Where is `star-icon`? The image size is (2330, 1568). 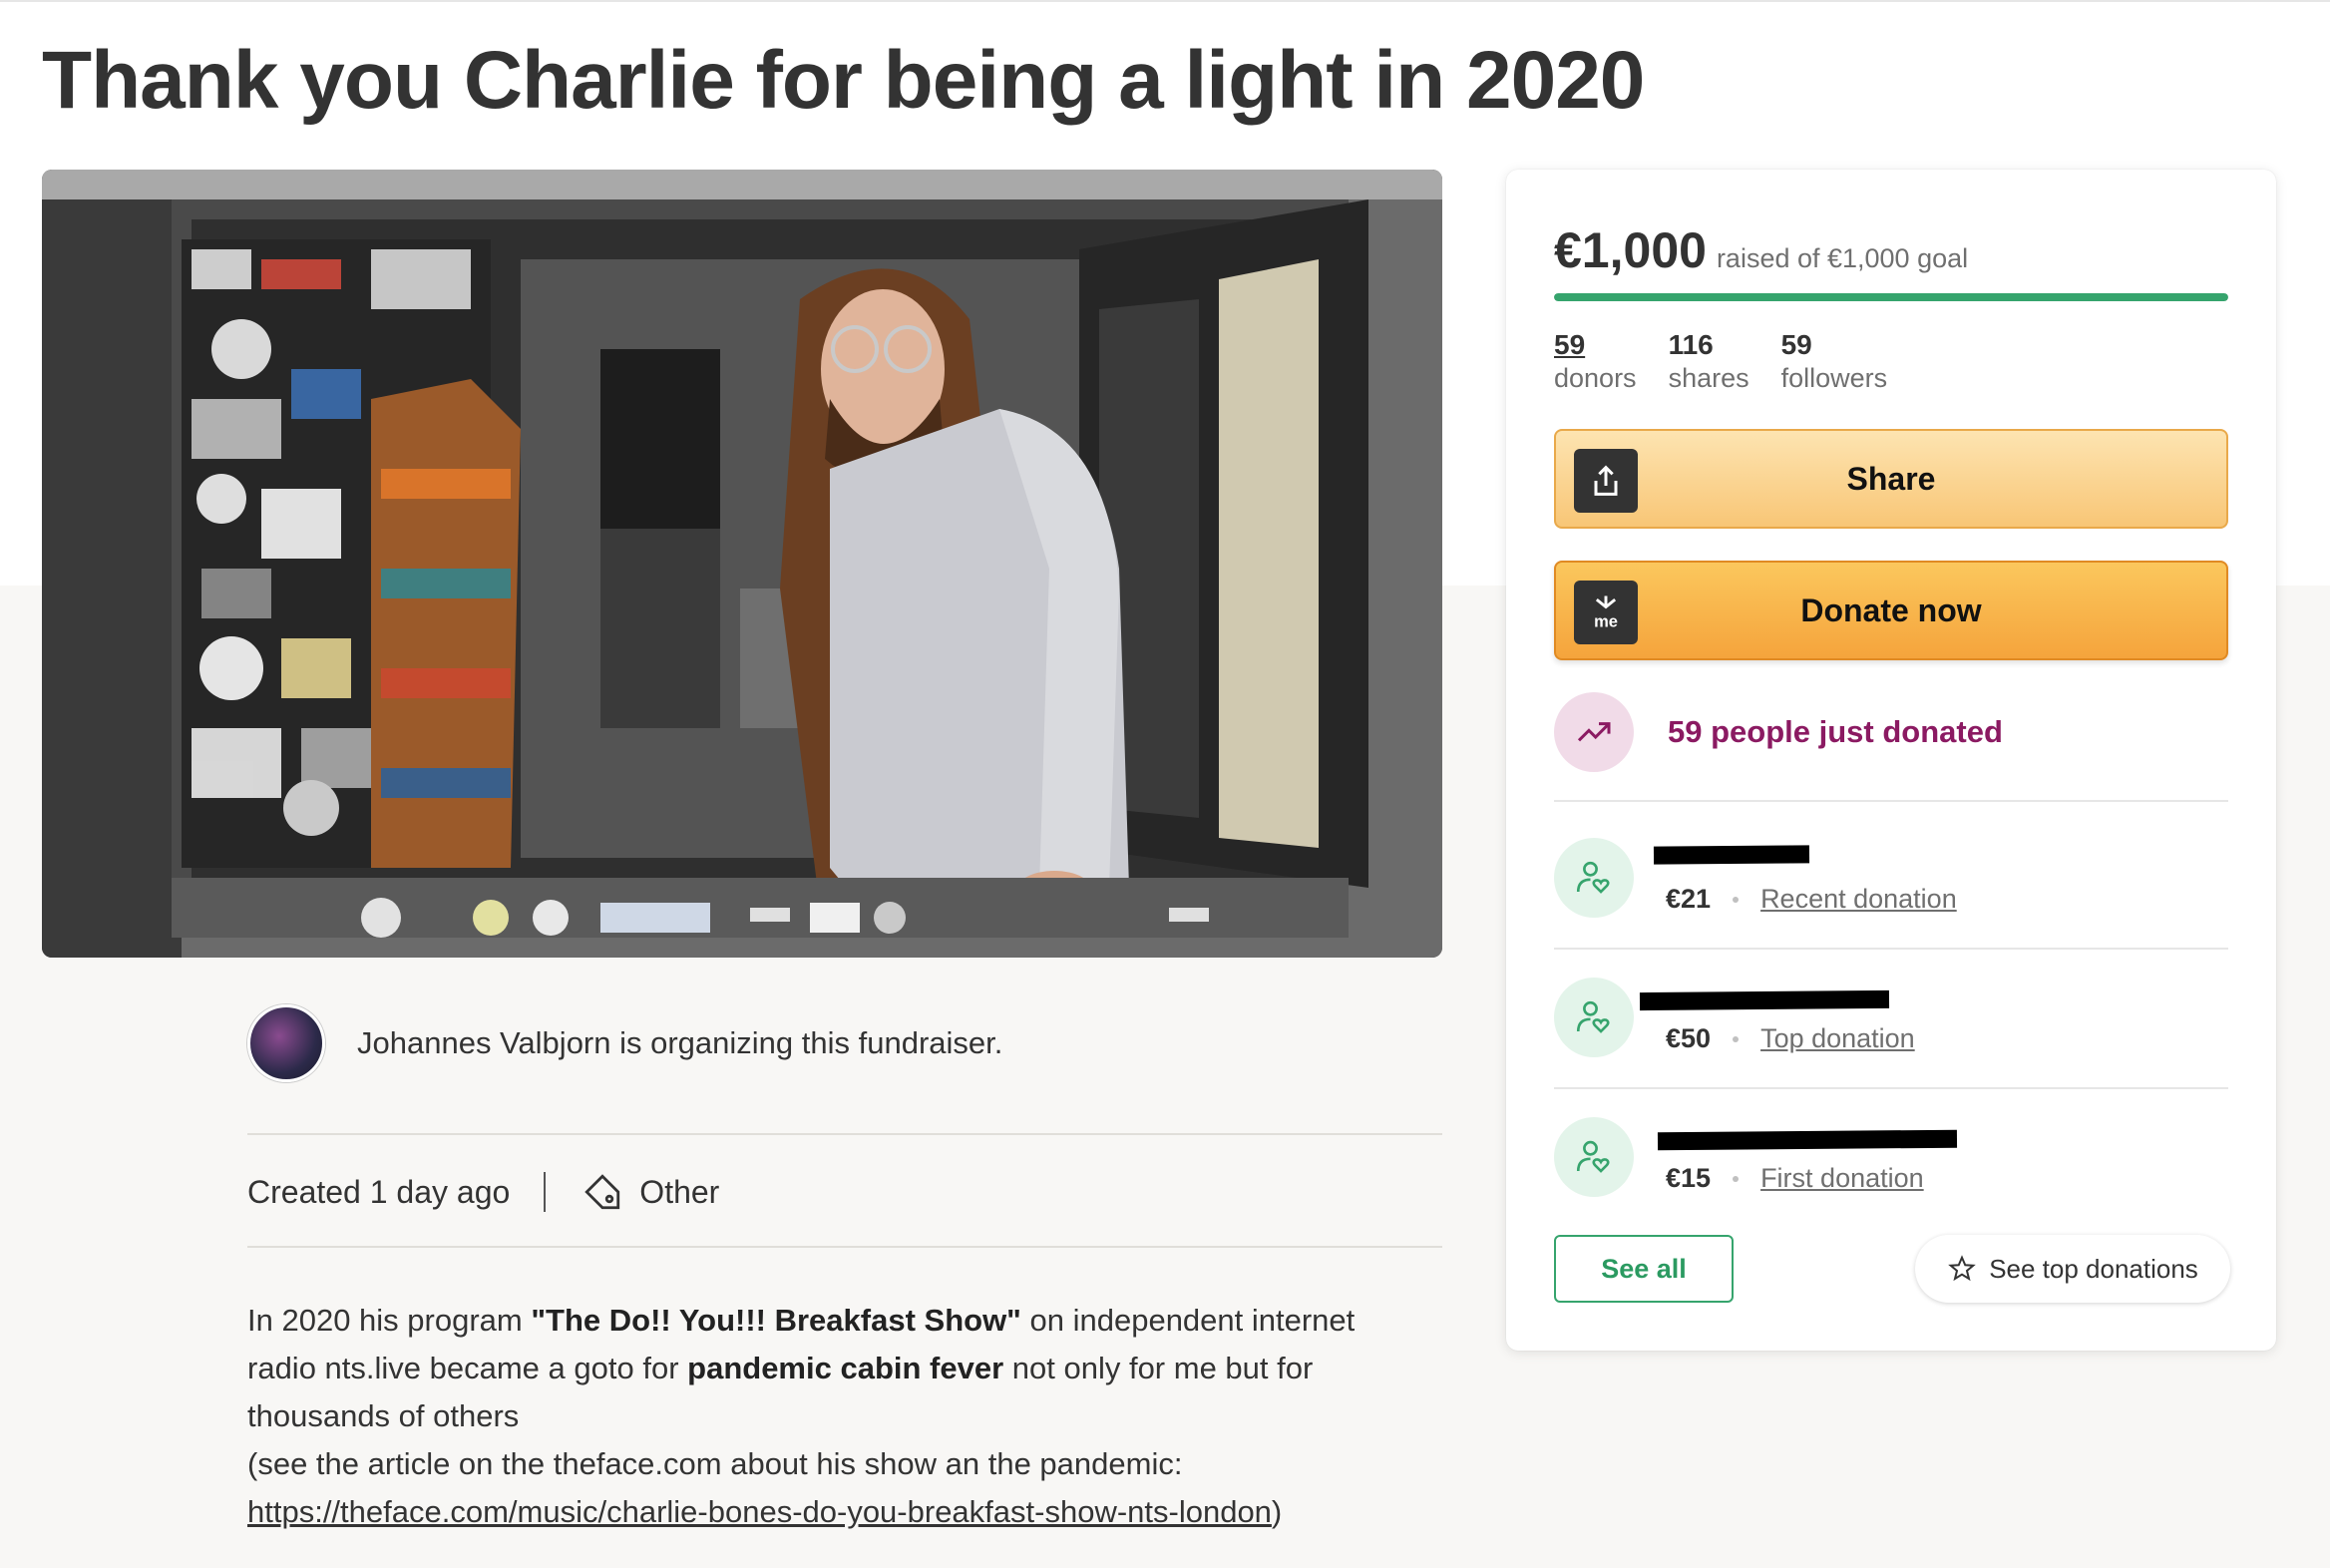 star-icon is located at coordinates (1962, 1269).